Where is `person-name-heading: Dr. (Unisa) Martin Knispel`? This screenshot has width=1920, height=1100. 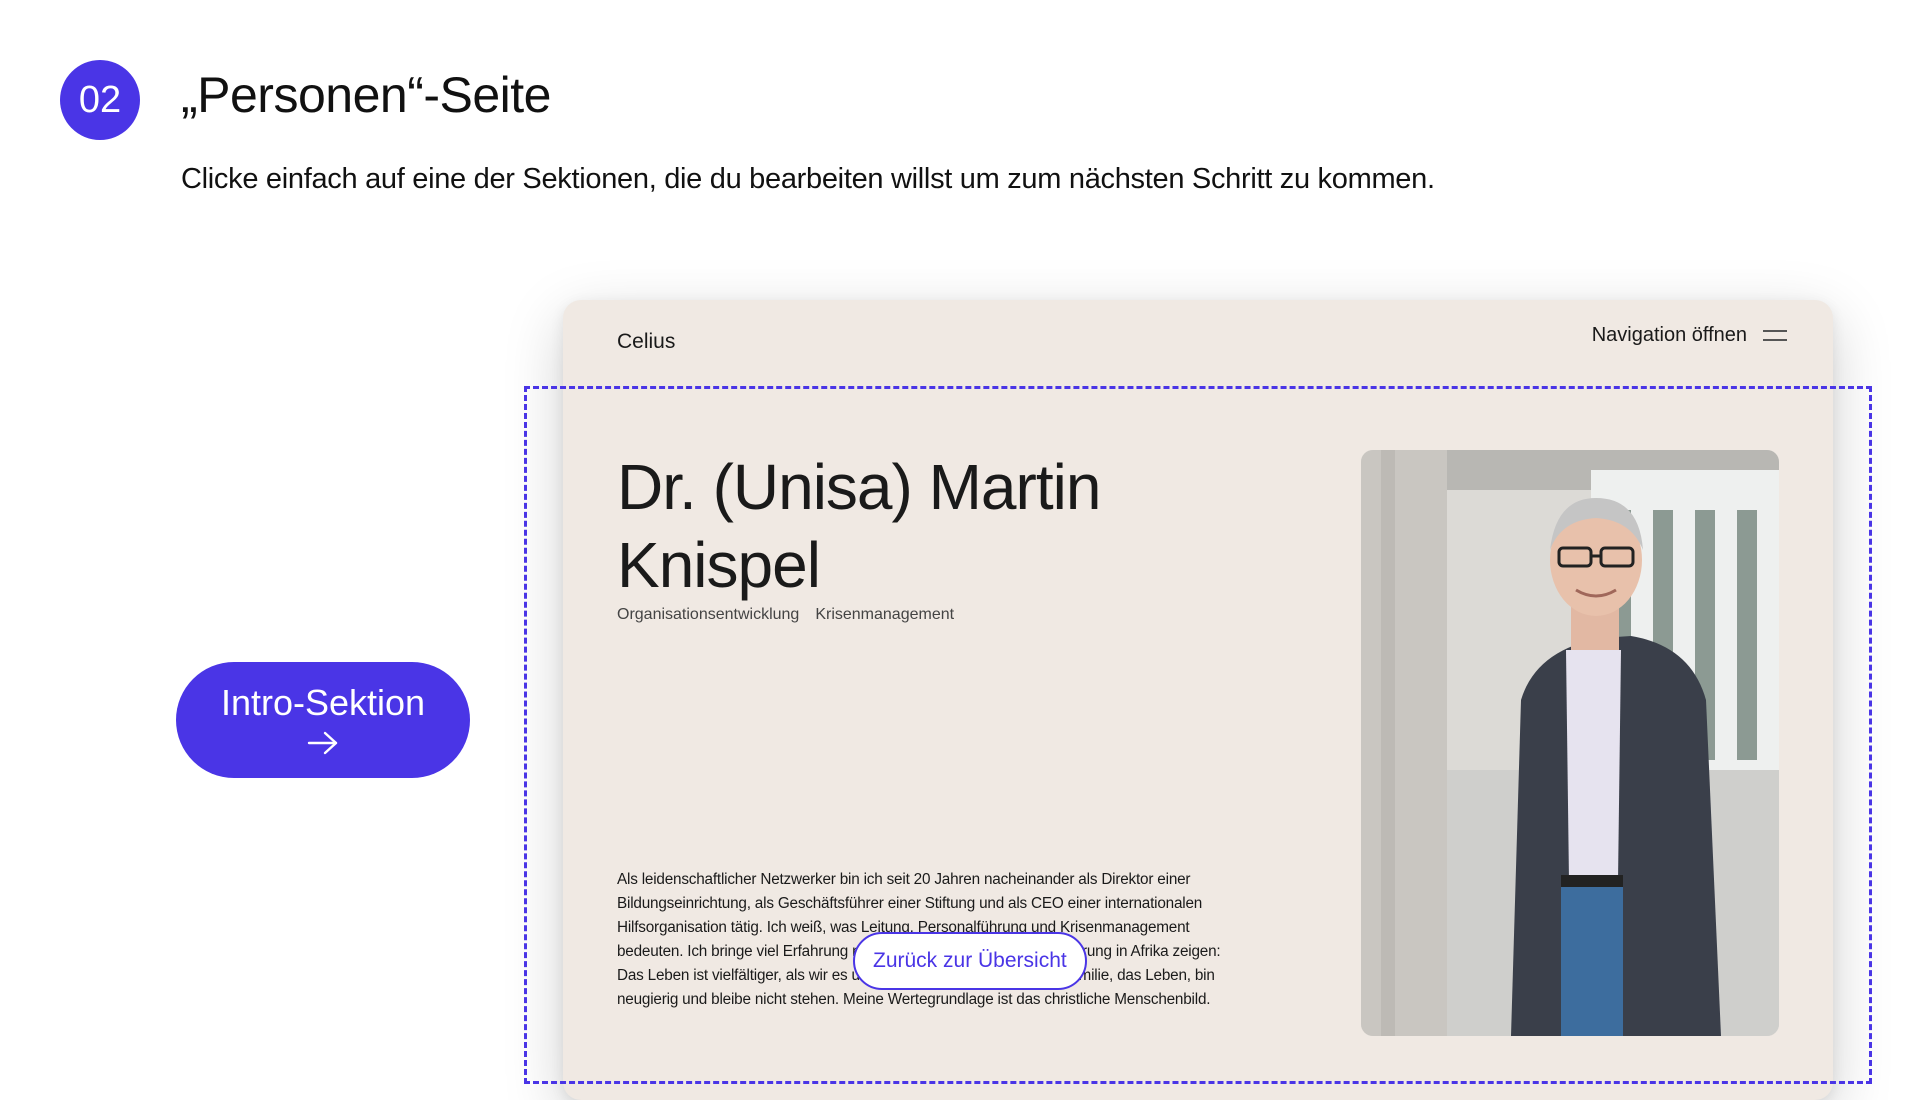
person-name-heading: Dr. (Unisa) Martin Knispel is located at coordinates (859, 526).